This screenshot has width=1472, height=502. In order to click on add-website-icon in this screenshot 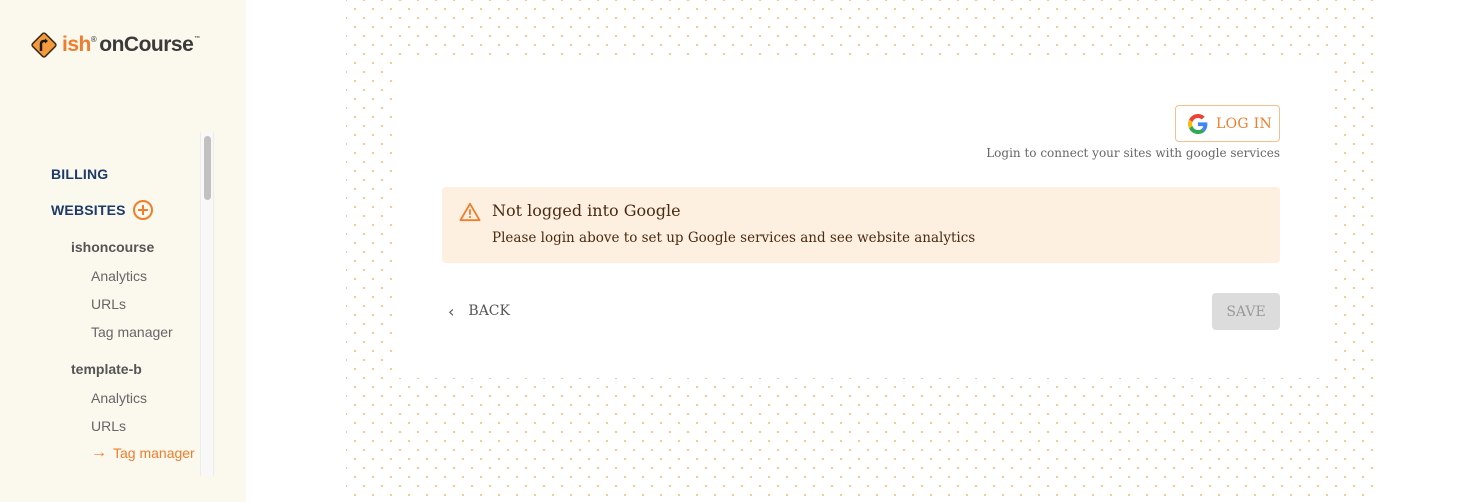, I will do `click(142, 210)`.